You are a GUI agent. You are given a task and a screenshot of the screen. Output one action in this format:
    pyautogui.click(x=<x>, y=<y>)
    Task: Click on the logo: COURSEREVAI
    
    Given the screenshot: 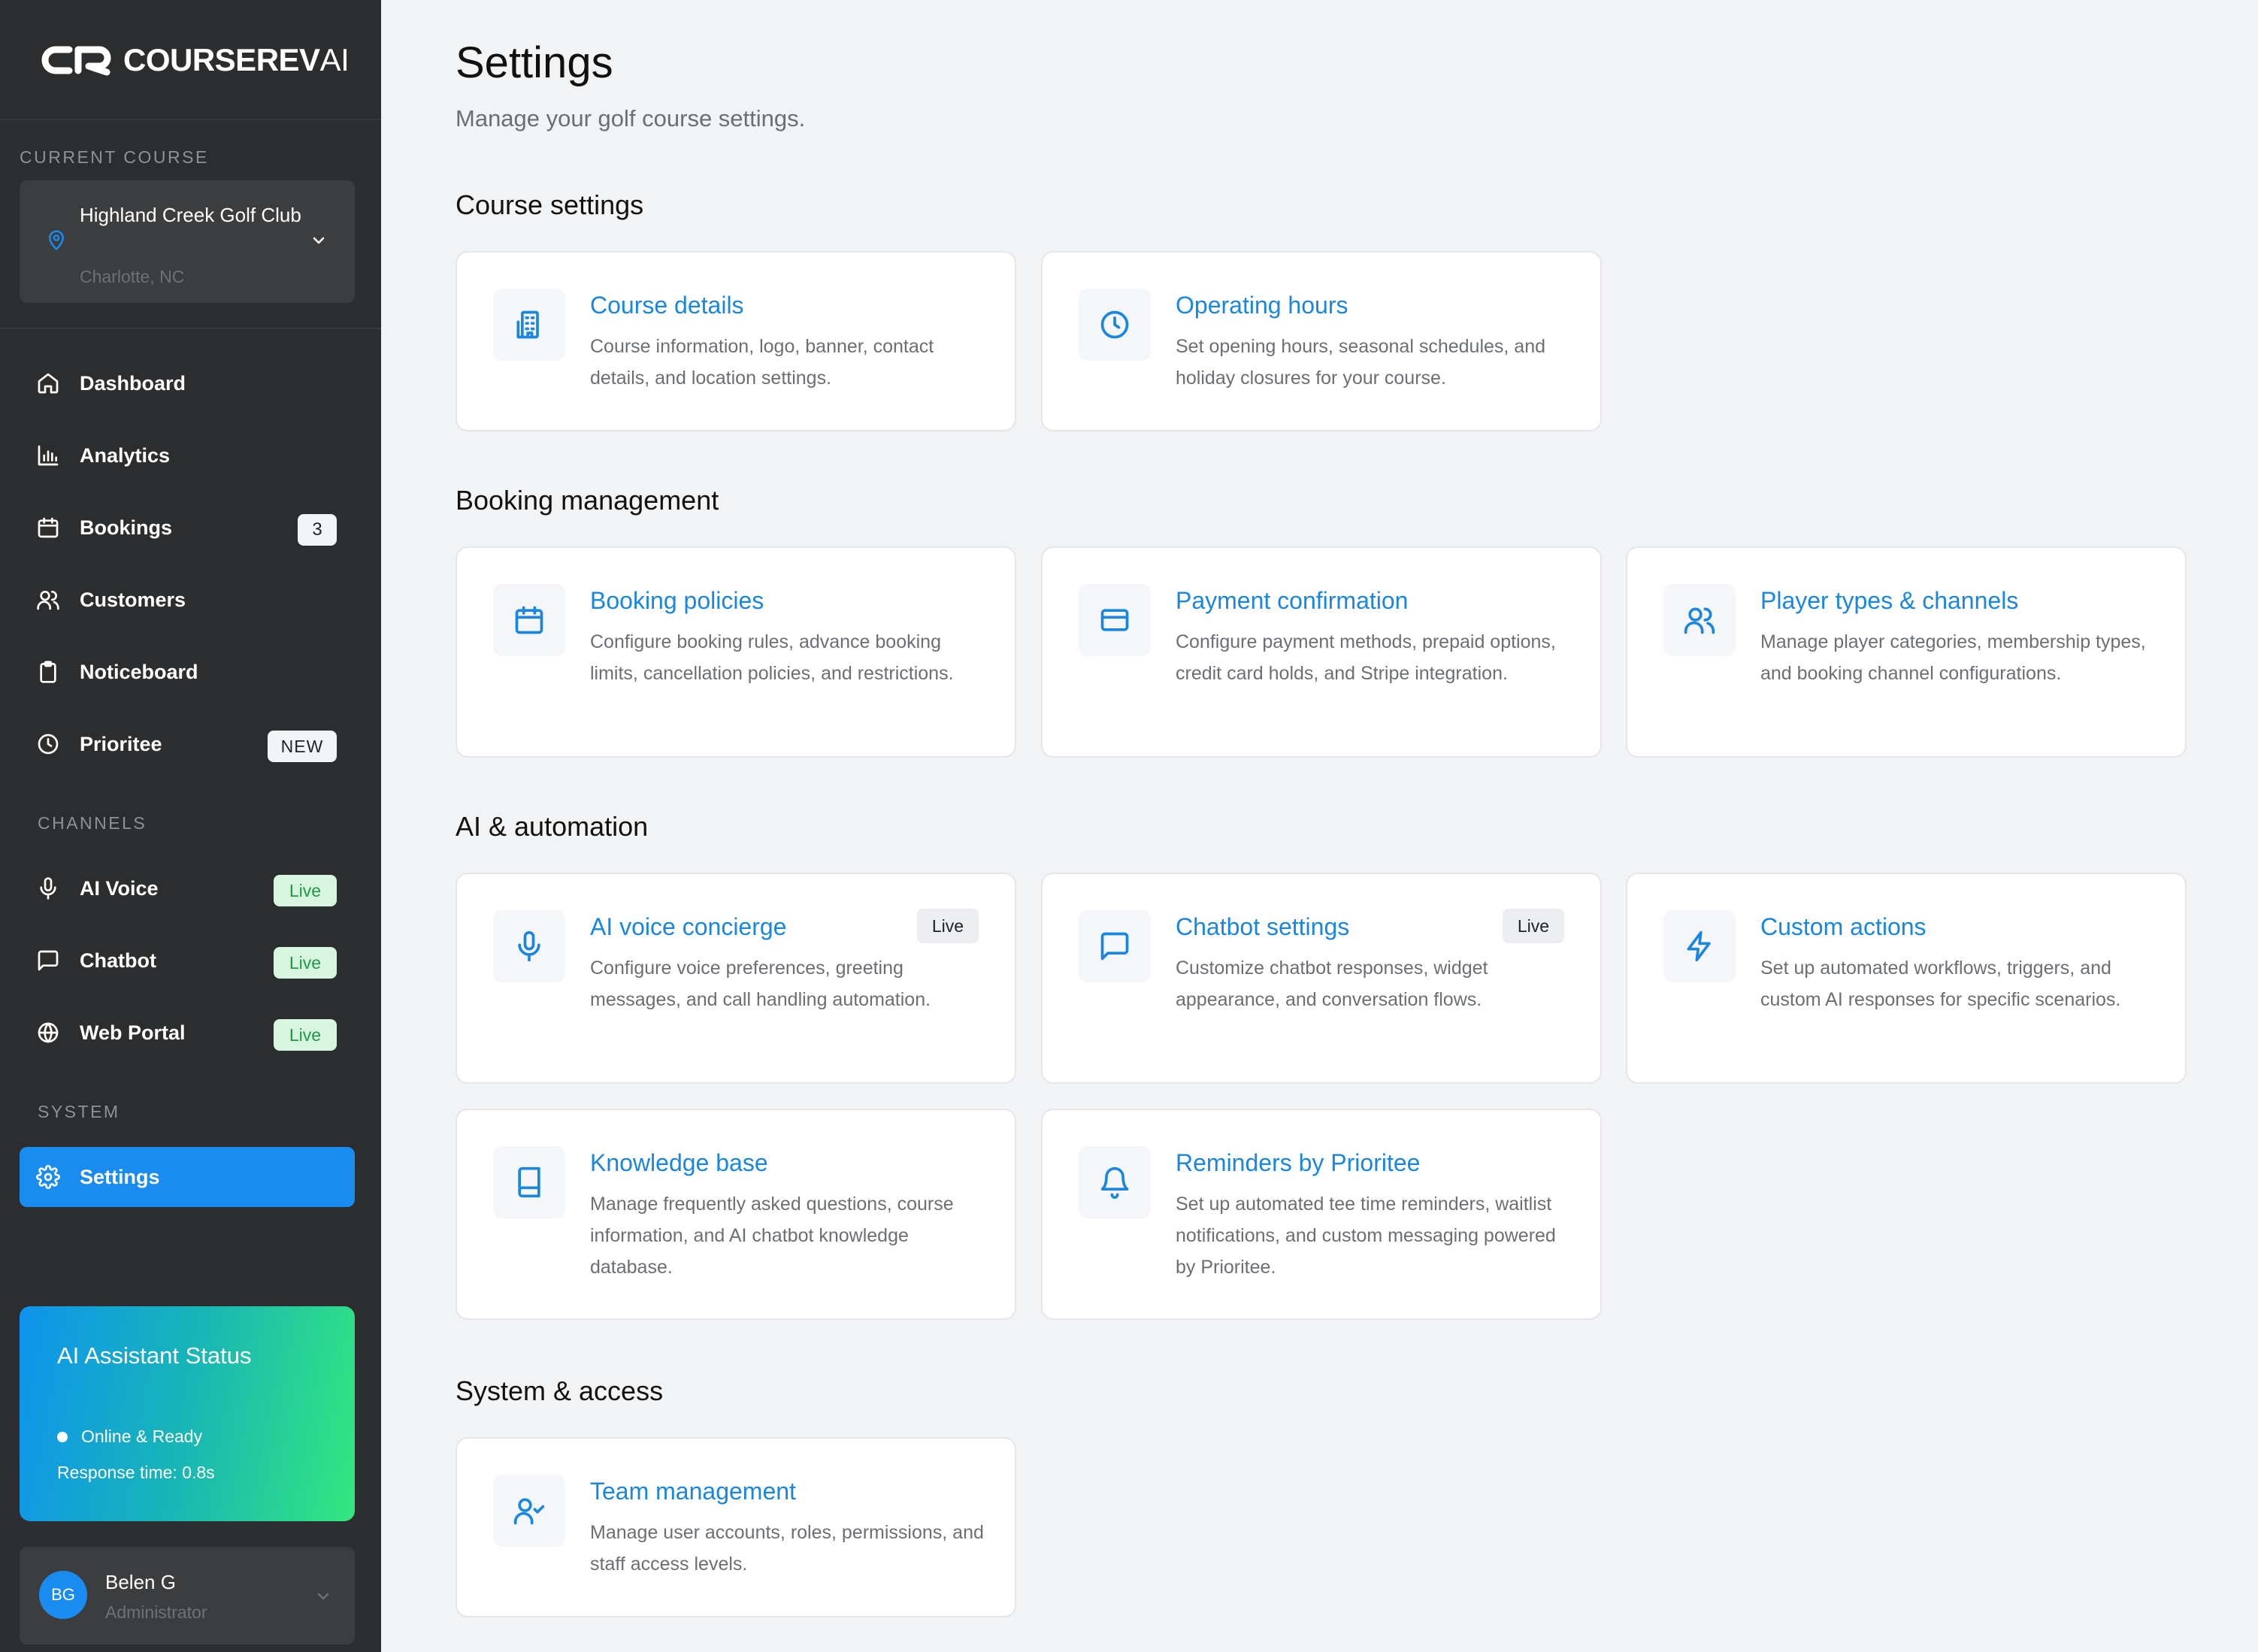 What is the action you would take?
    pyautogui.click(x=194, y=60)
    